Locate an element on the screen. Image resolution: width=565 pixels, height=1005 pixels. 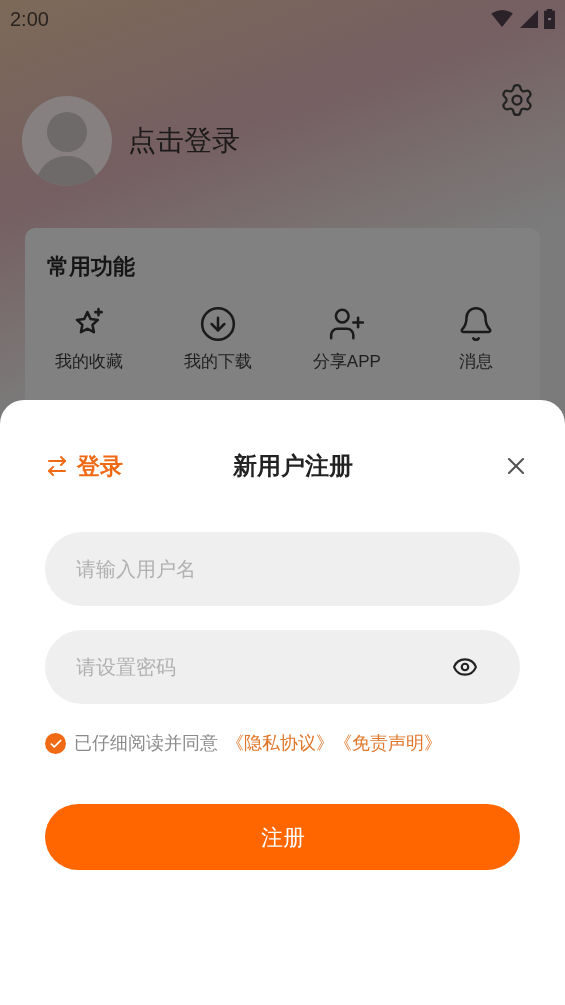
section-title: 常用功能 is located at coordinates (91, 267).